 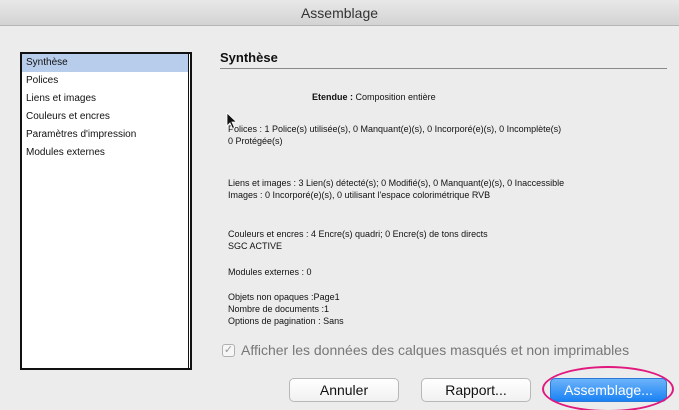 I want to click on highlight-annotation, so click(x=608, y=388).